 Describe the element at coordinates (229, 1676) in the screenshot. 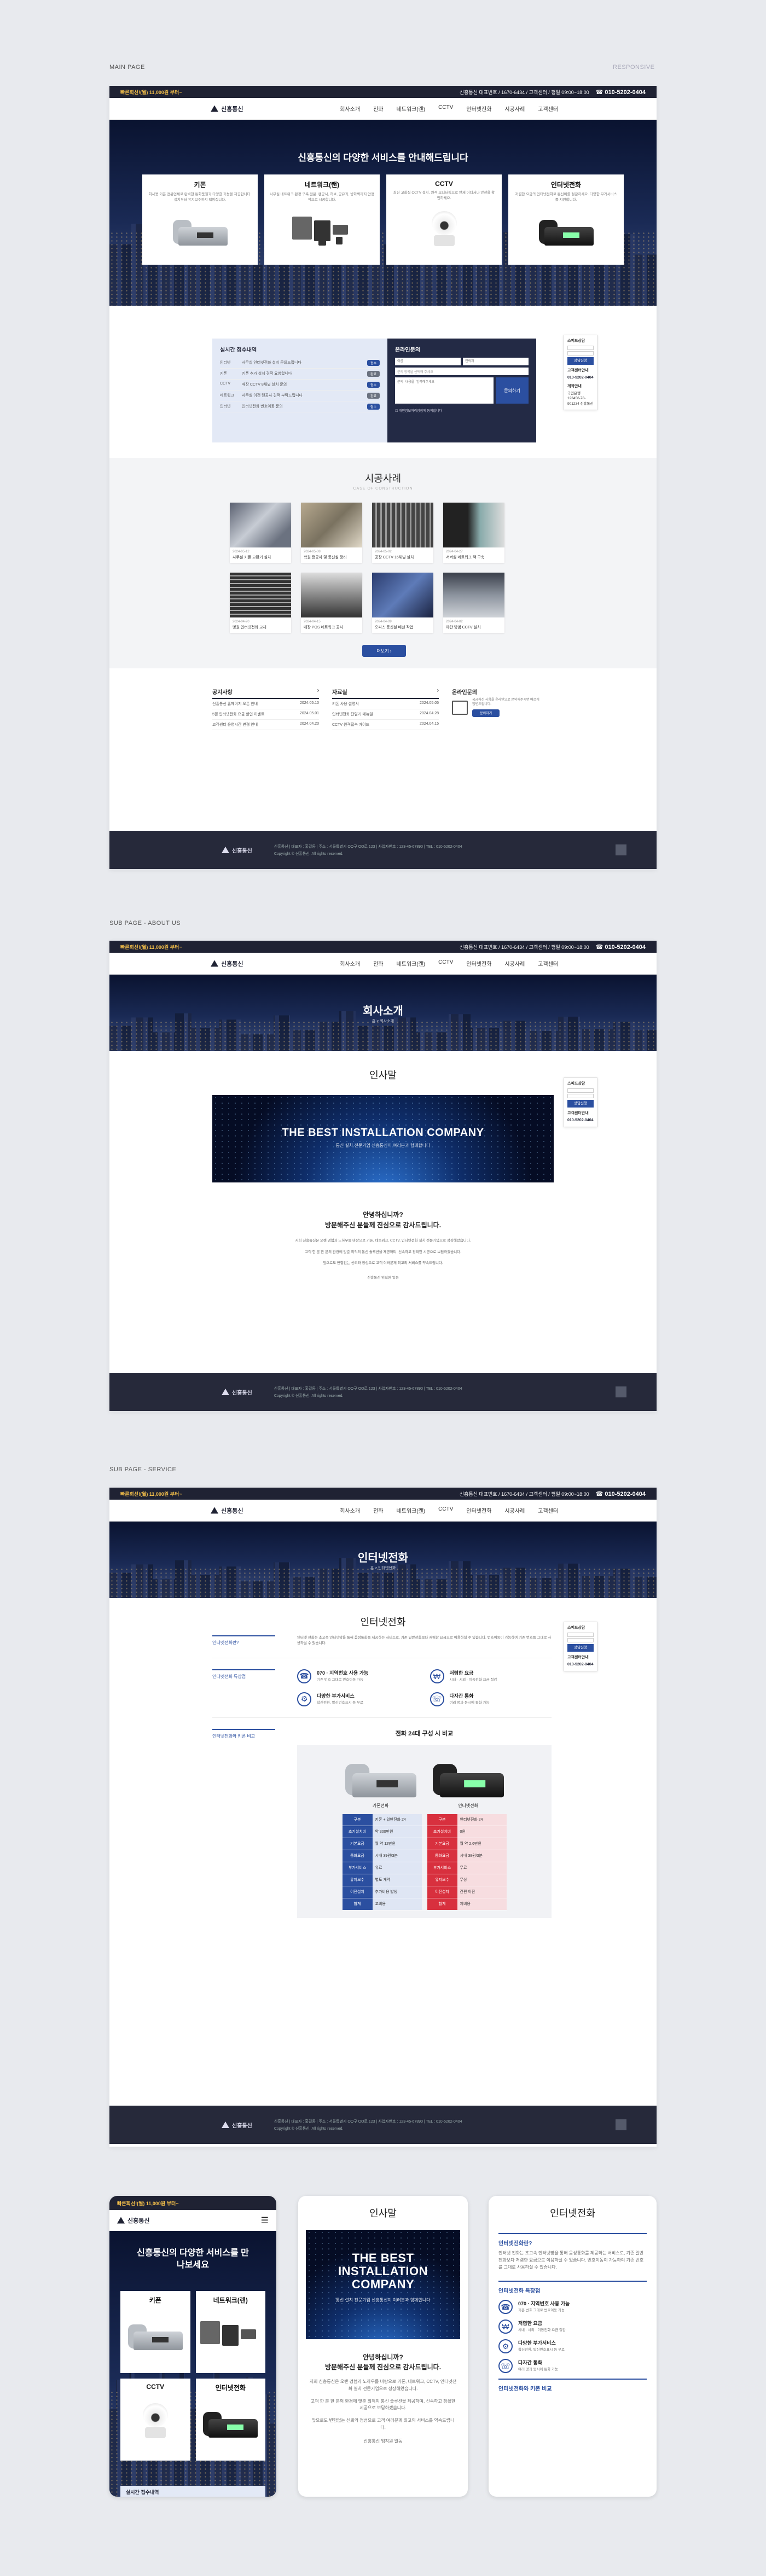

I see `feature-label: 인터넷전화 특장점` at that location.